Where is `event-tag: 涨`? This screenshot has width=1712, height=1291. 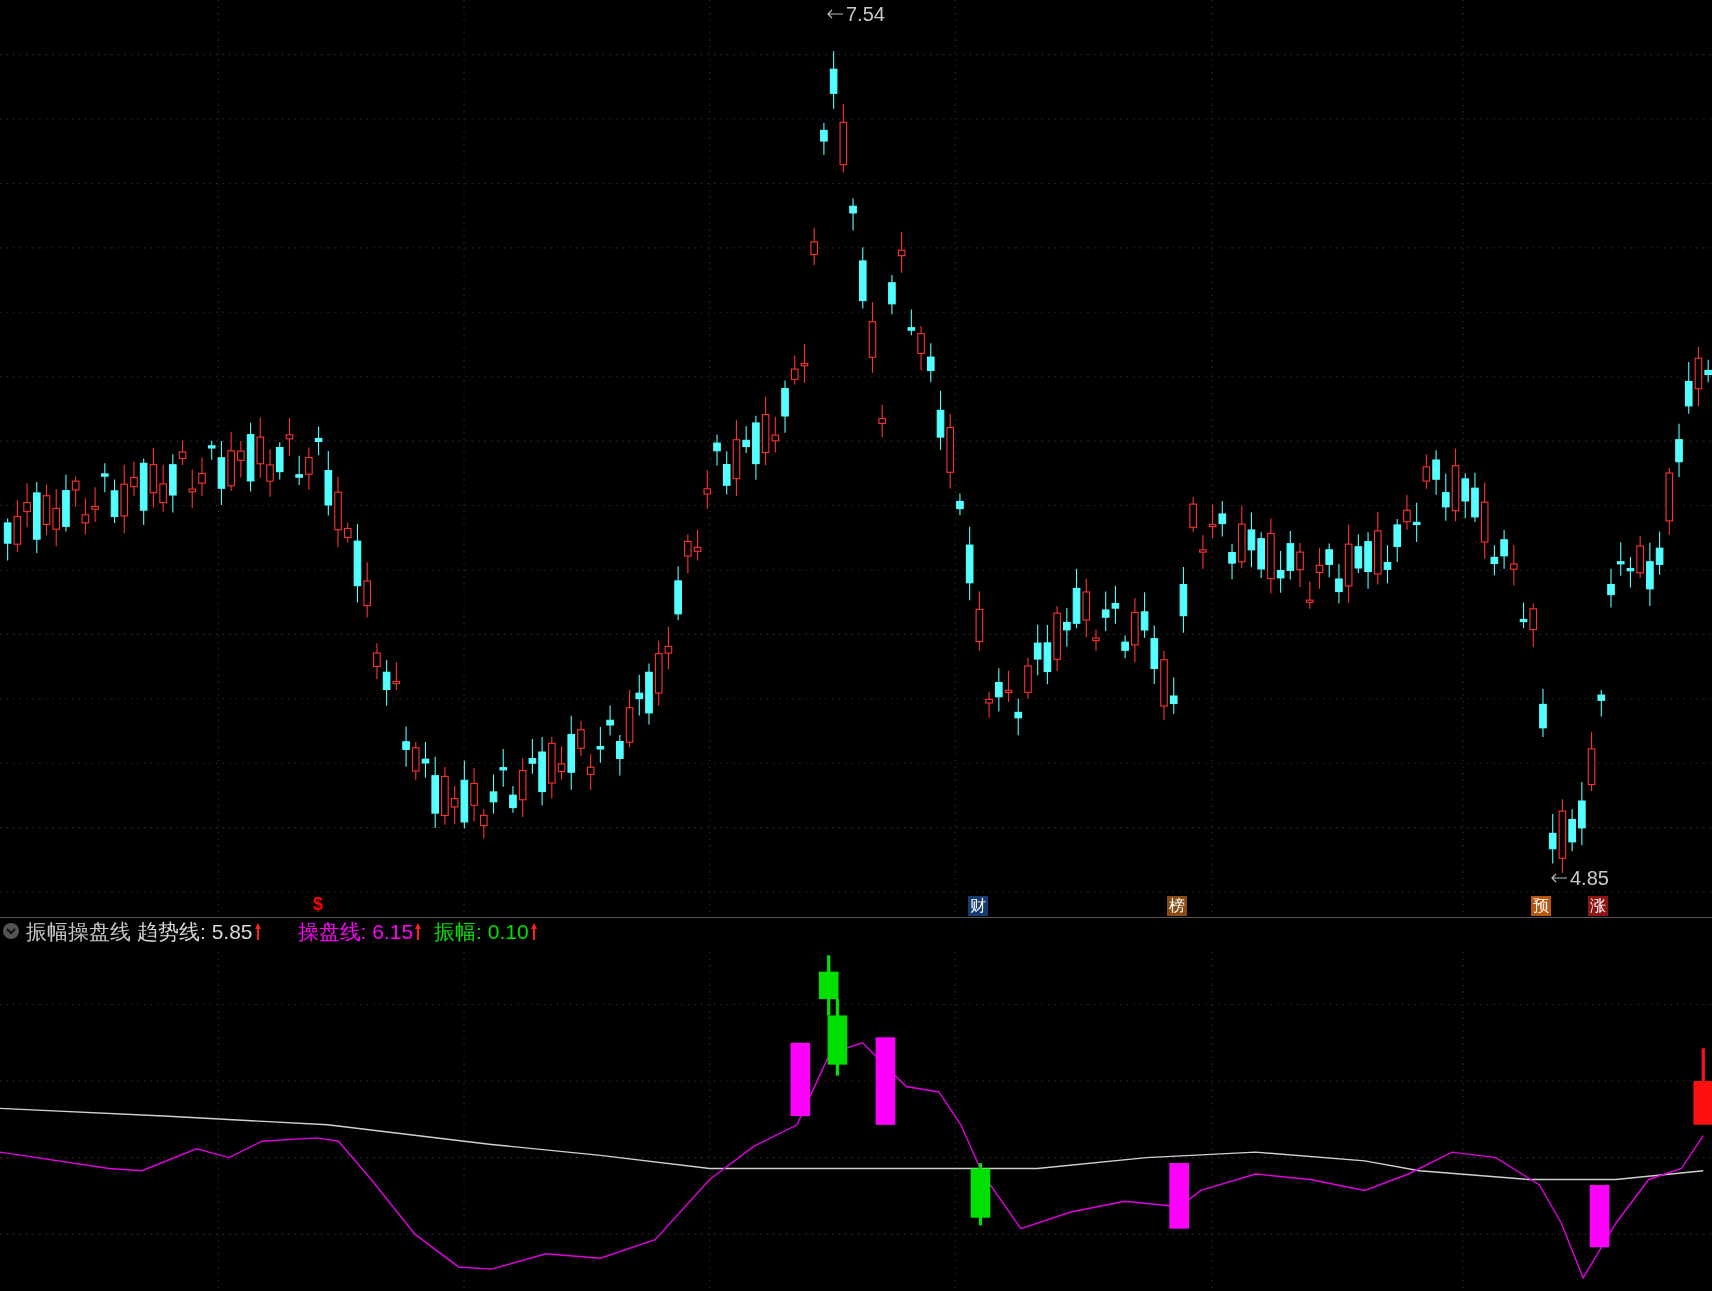 event-tag: 涨 is located at coordinates (1598, 906).